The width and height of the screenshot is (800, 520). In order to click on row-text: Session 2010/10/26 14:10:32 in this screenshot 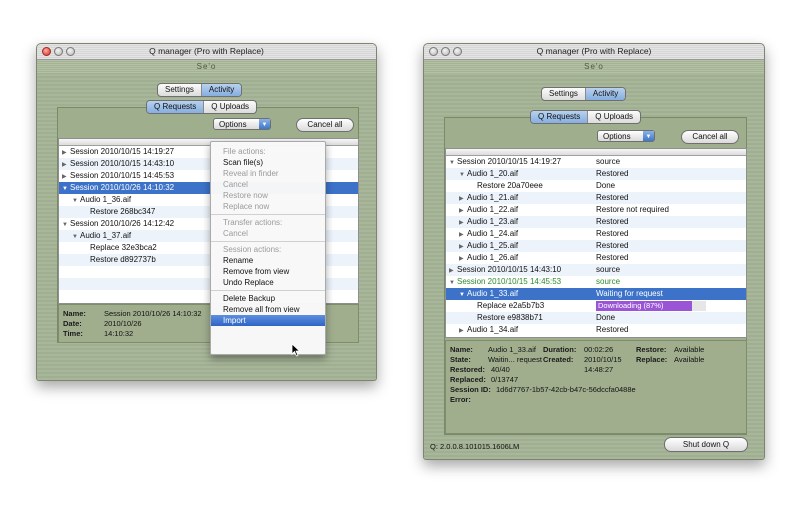, I will do `click(122, 187)`.